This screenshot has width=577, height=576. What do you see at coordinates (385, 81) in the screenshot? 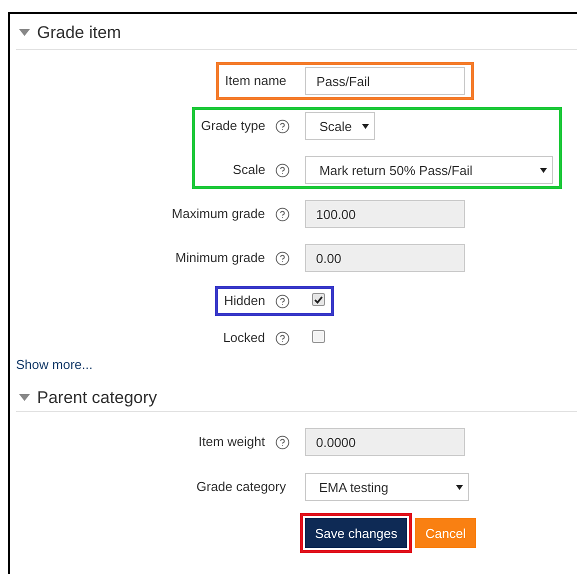
I see `text-field: Pass/Fail` at bounding box center [385, 81].